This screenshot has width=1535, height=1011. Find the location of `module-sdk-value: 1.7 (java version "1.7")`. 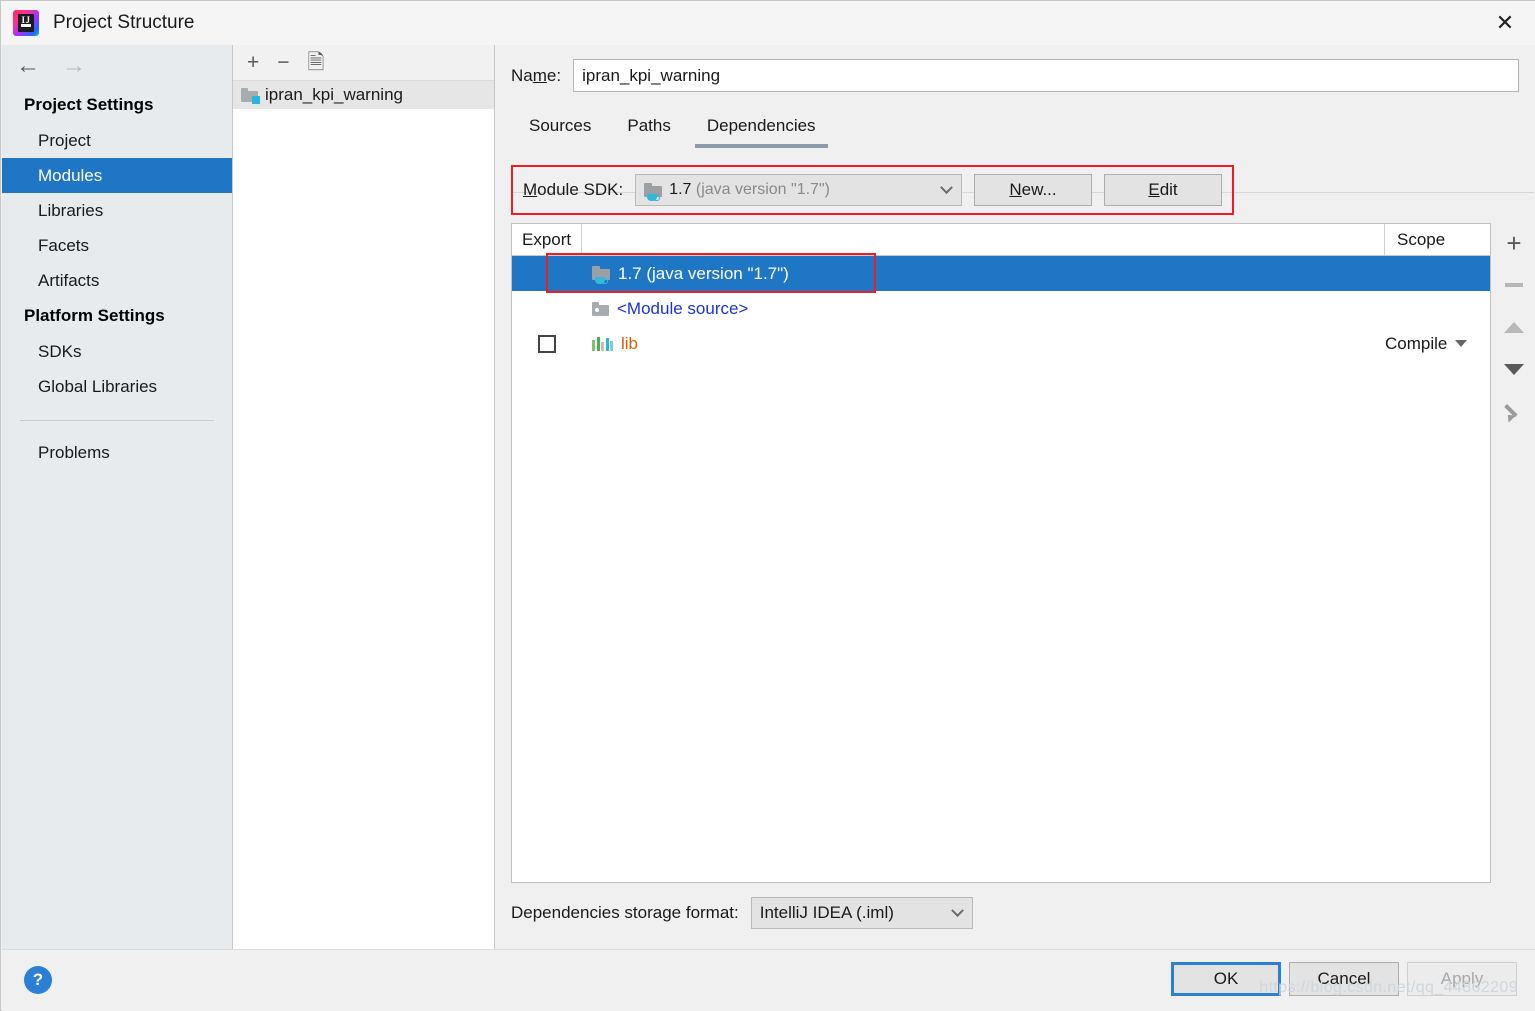

module-sdk-value: 1.7 (java version "1.7") is located at coordinates (749, 190).